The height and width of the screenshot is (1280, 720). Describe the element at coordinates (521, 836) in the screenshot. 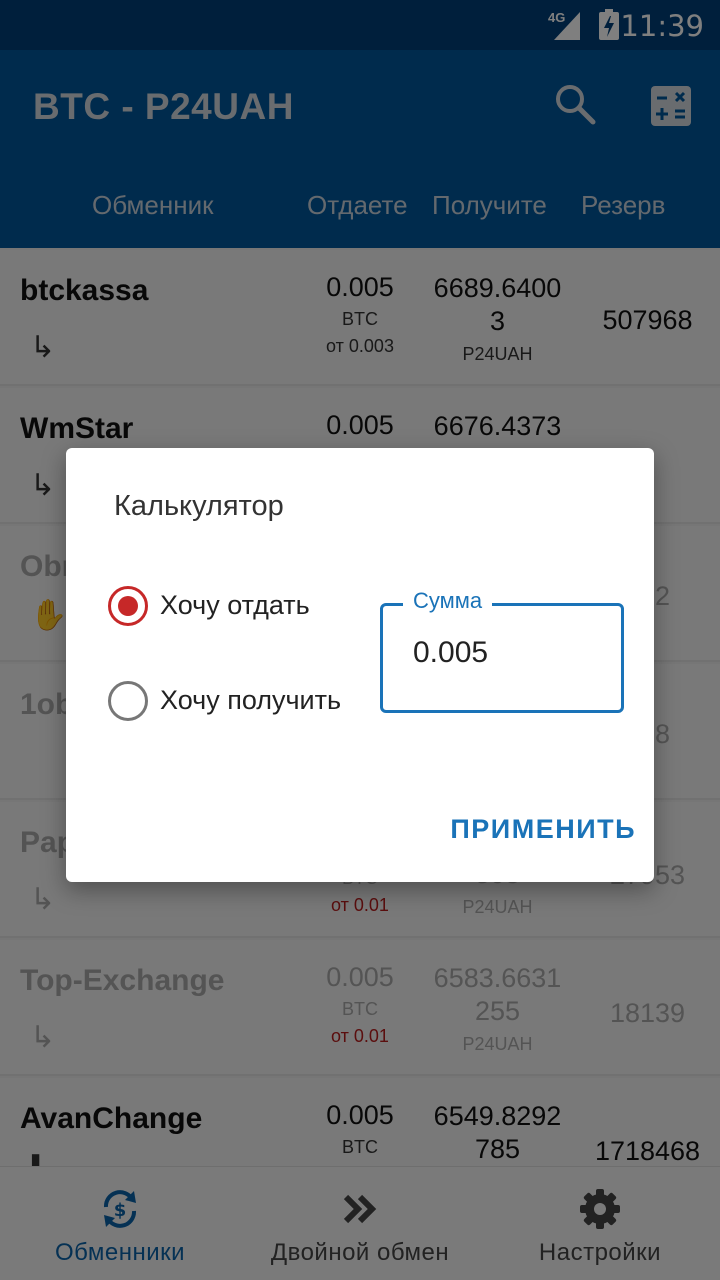

I see `apply-button: ПРИМЕНИТЬ` at that location.